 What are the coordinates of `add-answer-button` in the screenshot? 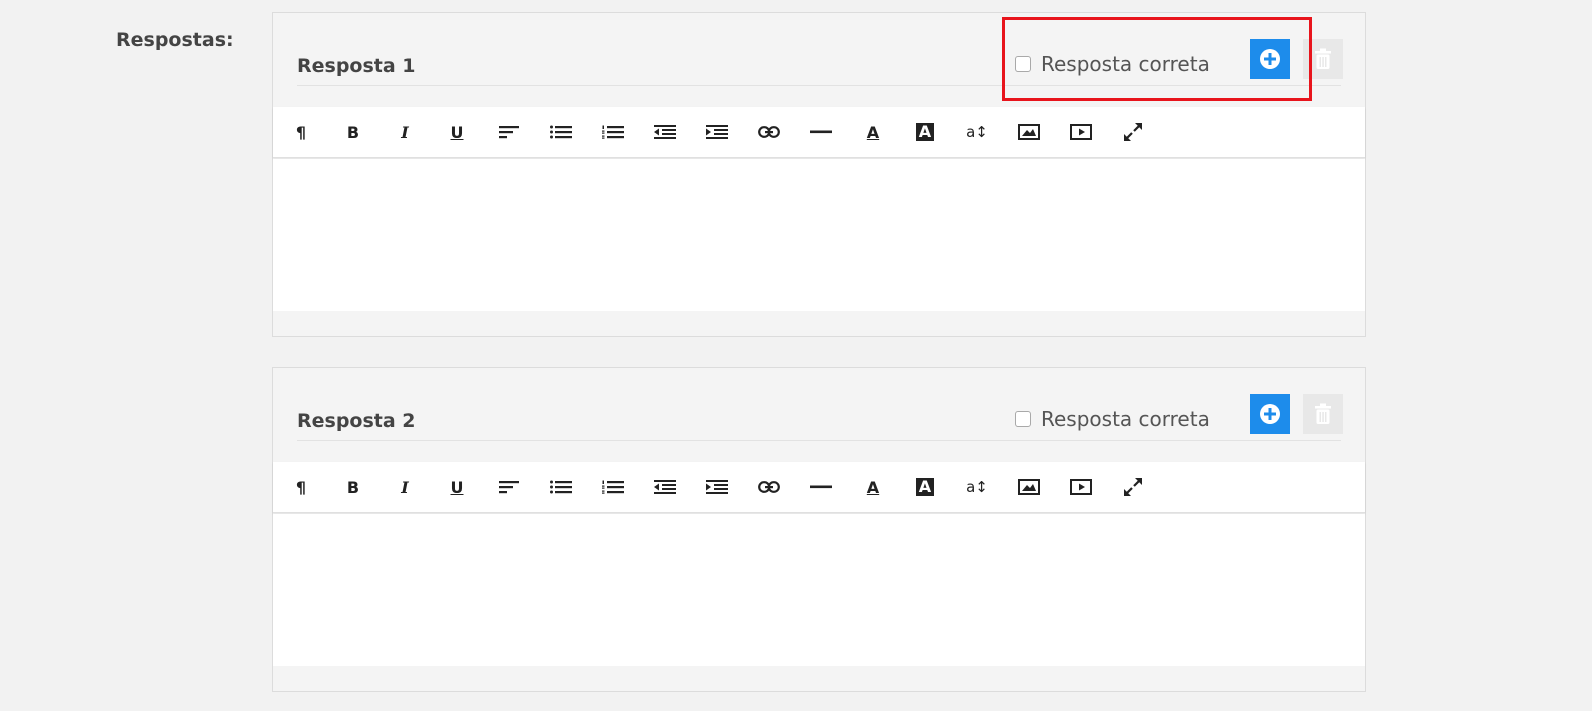 It's located at (1270, 414).